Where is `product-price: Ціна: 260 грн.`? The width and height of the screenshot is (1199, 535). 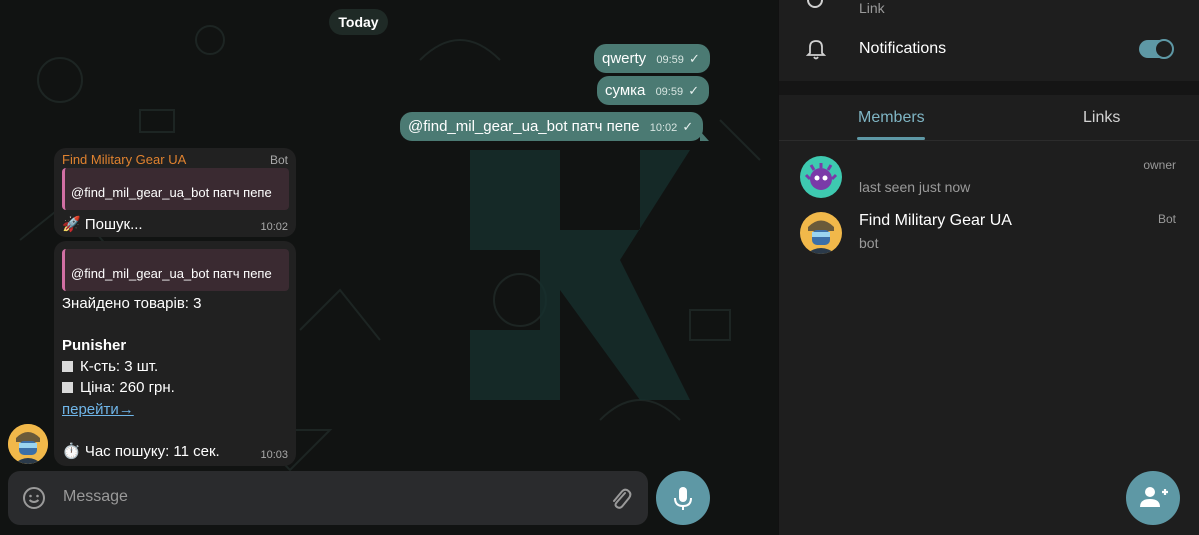 product-price: Ціна: 260 грн. is located at coordinates (118, 387).